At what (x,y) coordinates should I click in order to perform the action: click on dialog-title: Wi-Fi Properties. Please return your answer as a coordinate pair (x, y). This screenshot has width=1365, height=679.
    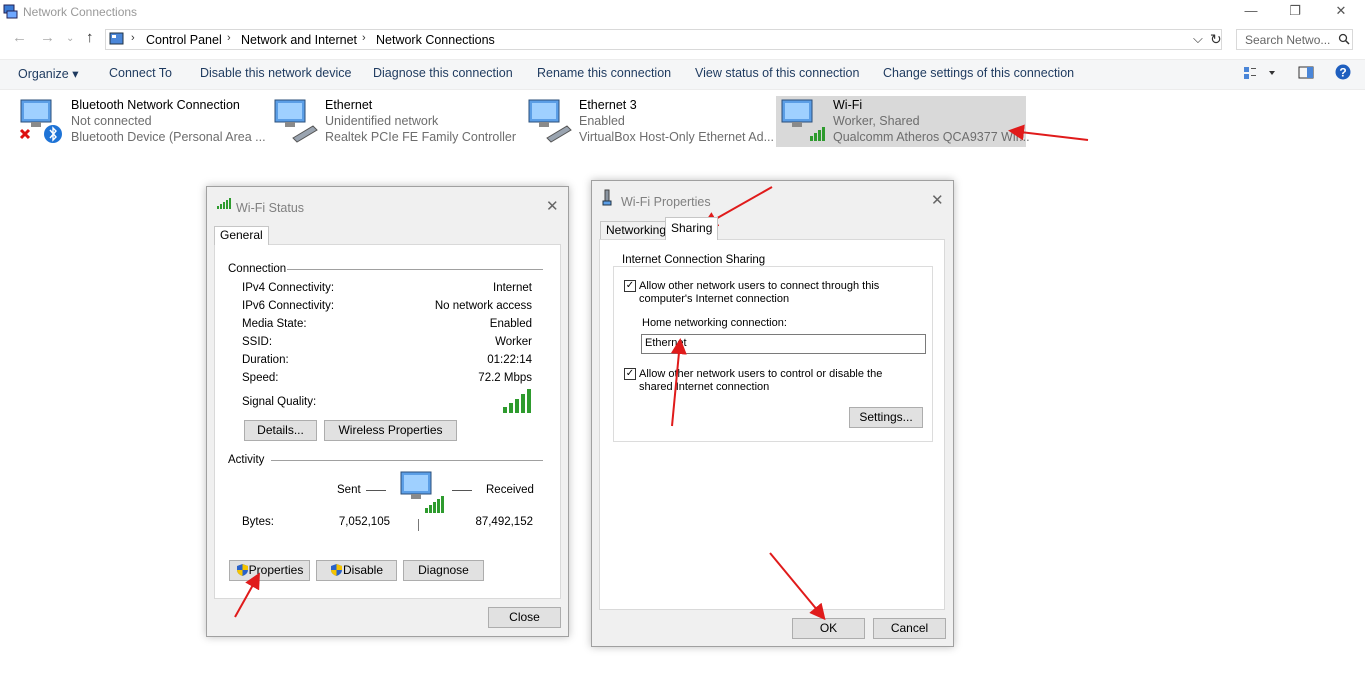
    Looking at the image, I should click on (666, 202).